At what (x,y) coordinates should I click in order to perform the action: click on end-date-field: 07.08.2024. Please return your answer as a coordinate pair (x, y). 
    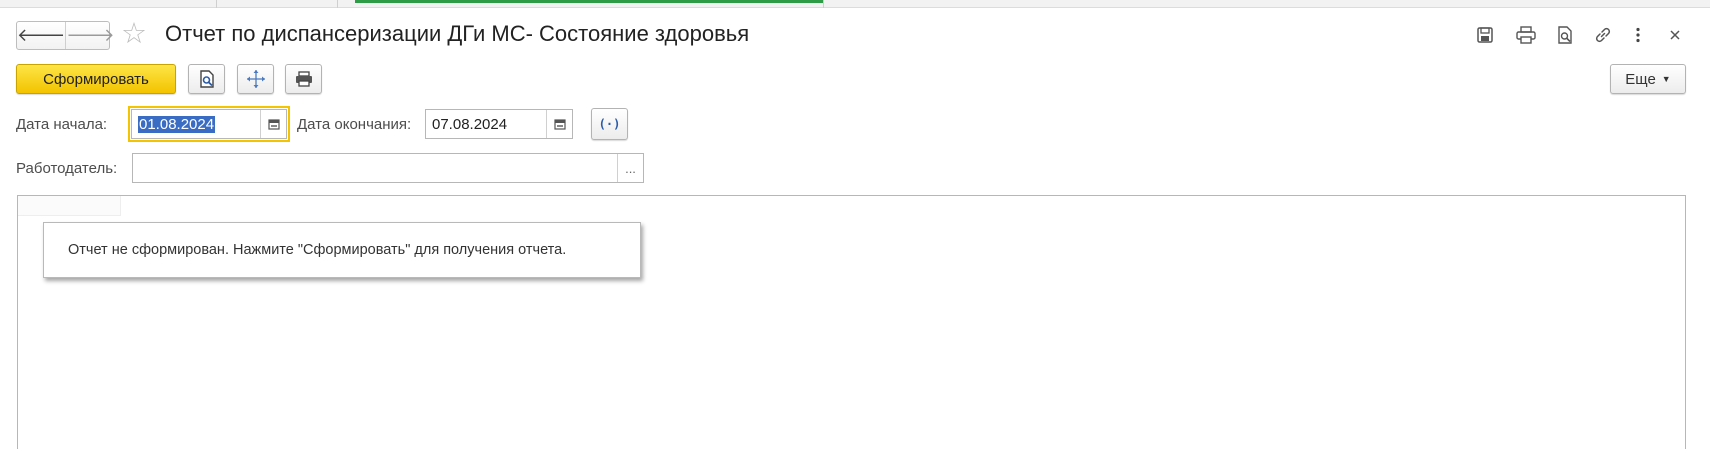
    Looking at the image, I should click on (499, 124).